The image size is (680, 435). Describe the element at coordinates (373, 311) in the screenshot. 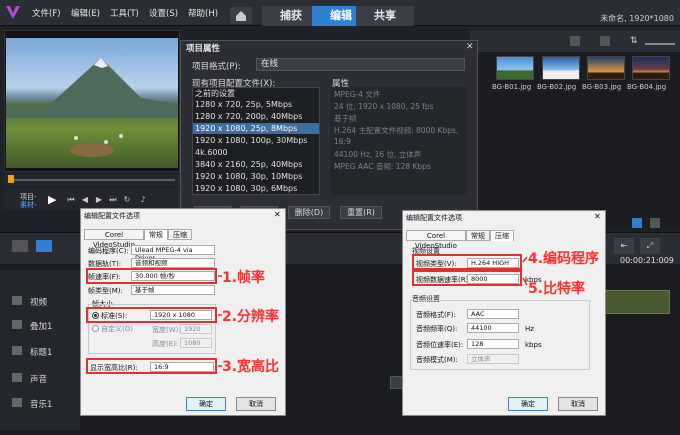

I see `annotation-arrows` at that location.